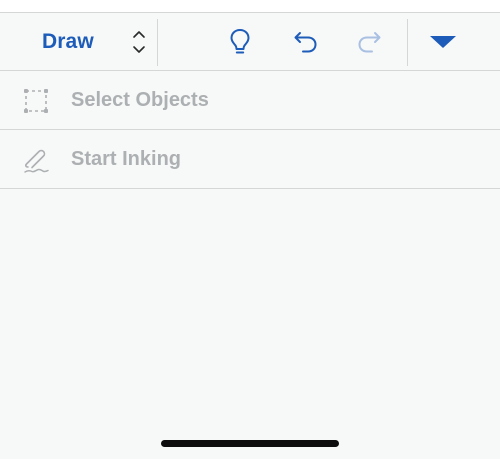 The image size is (500, 459). I want to click on selection-box-icon, so click(36, 101).